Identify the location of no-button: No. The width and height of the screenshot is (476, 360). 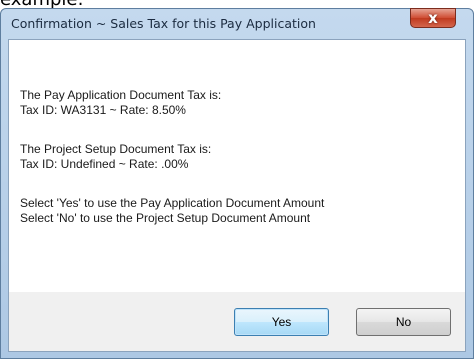
(403, 322).